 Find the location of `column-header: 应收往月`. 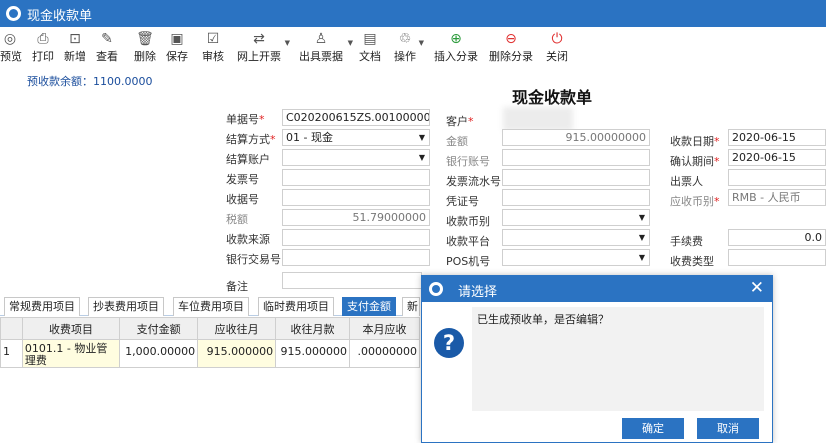

column-header: 应收往月 is located at coordinates (237, 328).